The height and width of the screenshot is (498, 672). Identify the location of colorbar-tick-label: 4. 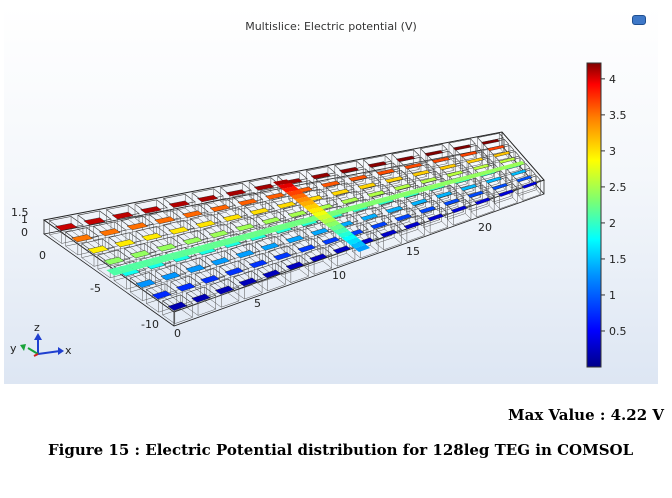
(612, 79).